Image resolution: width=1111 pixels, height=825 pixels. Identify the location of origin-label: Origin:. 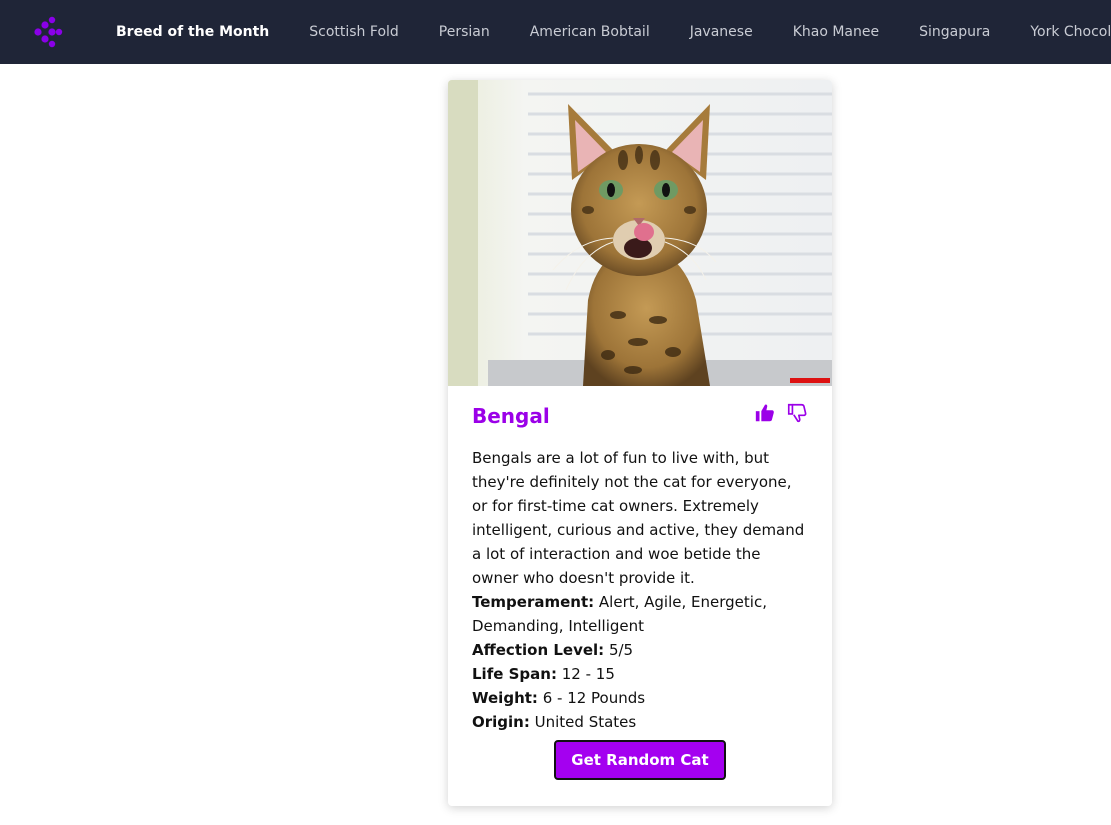
(501, 722).